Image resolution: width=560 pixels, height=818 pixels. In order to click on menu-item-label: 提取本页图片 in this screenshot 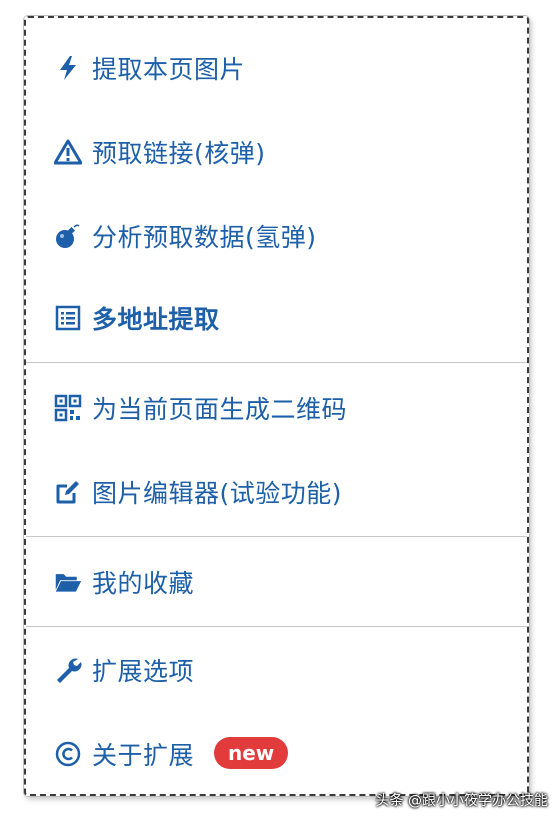, I will do `click(169, 69)`.